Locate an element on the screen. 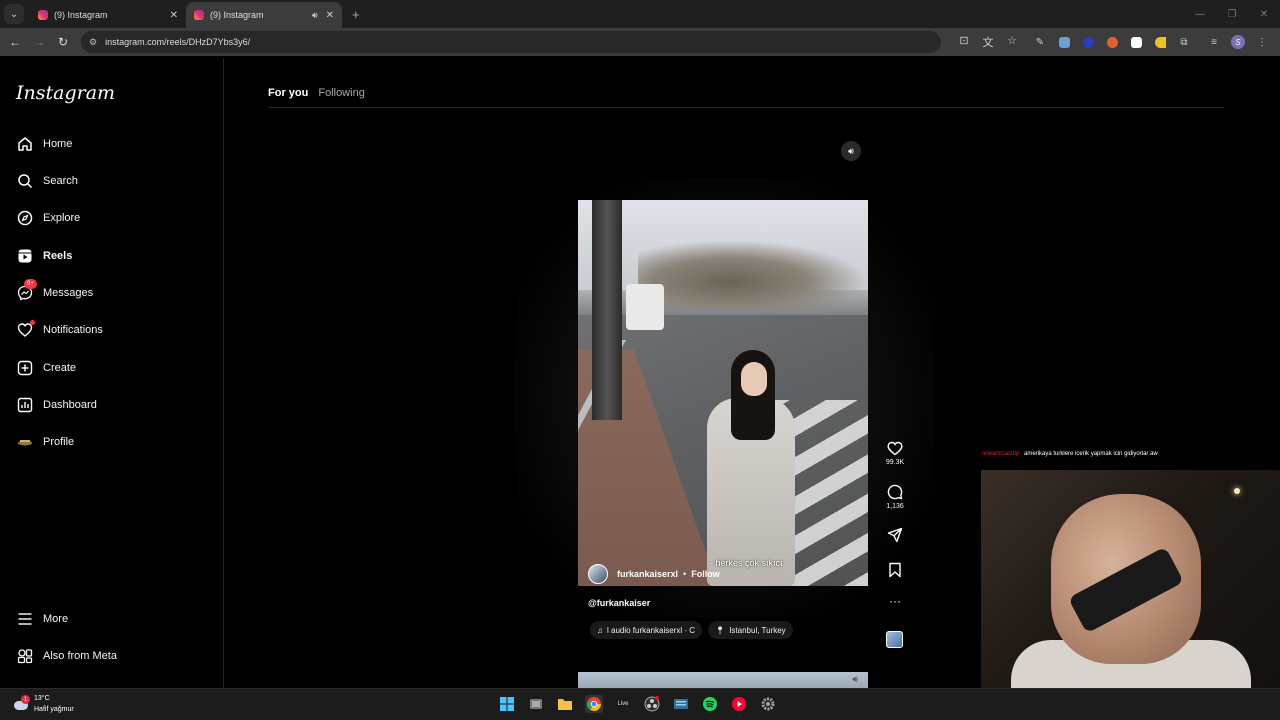  keyboard-app-icon is located at coordinates (681, 704).